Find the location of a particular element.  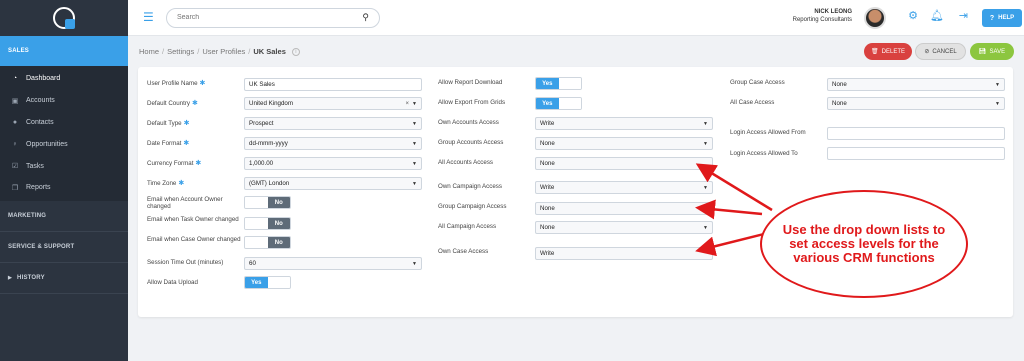

search-box: ⚲ is located at coordinates (273, 18).